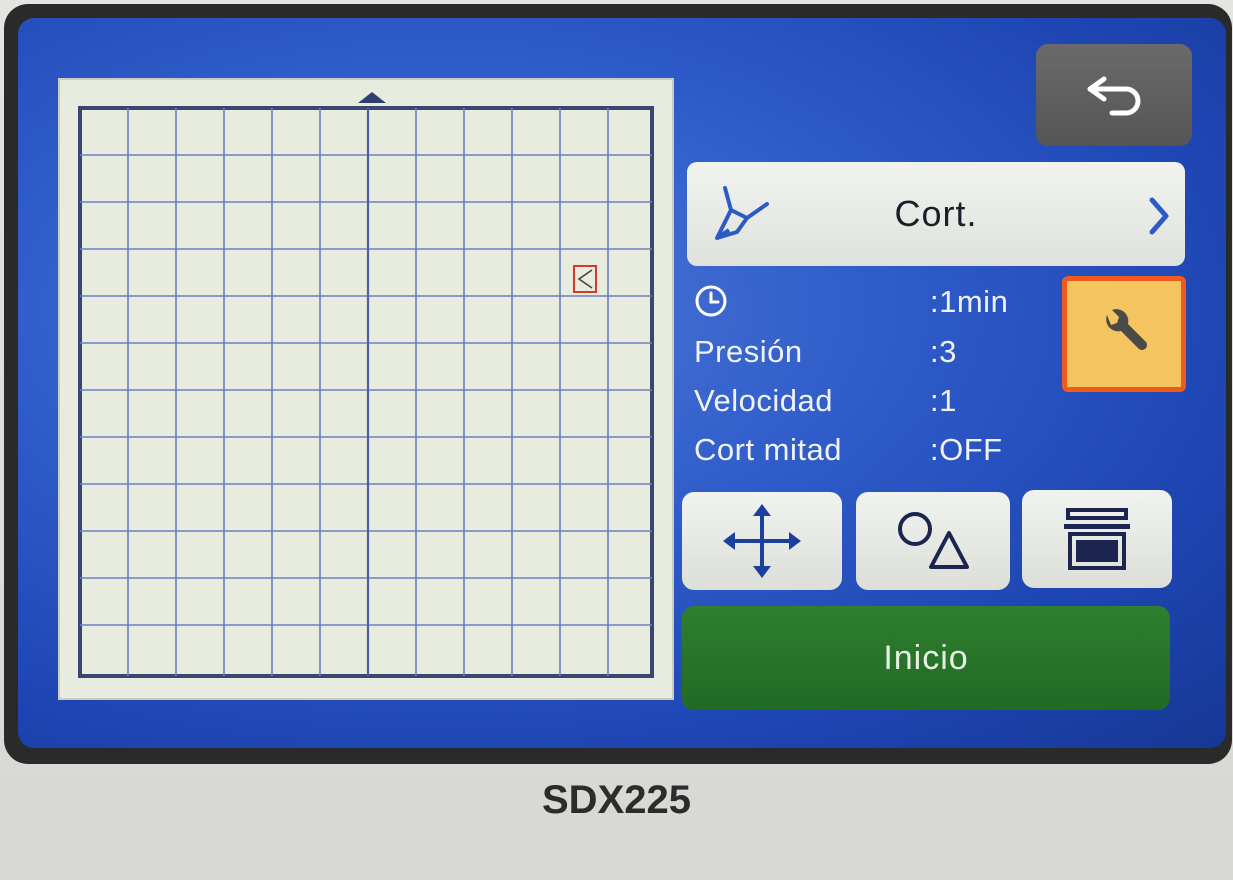  Describe the element at coordinates (926, 658) in the screenshot. I see `start-button: Inicio` at that location.